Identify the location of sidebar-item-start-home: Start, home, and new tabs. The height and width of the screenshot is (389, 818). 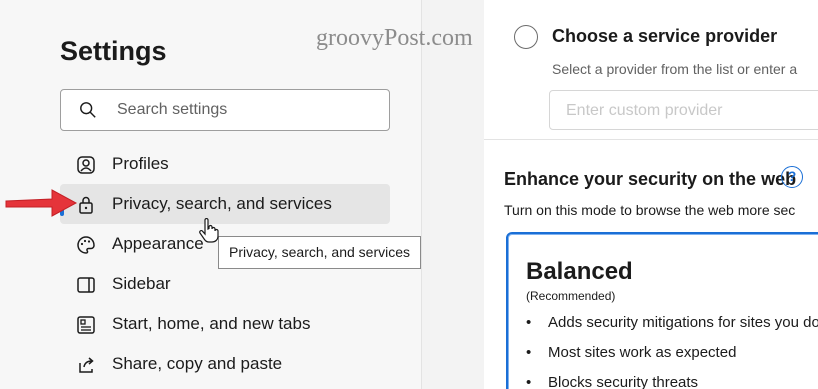
(225, 324).